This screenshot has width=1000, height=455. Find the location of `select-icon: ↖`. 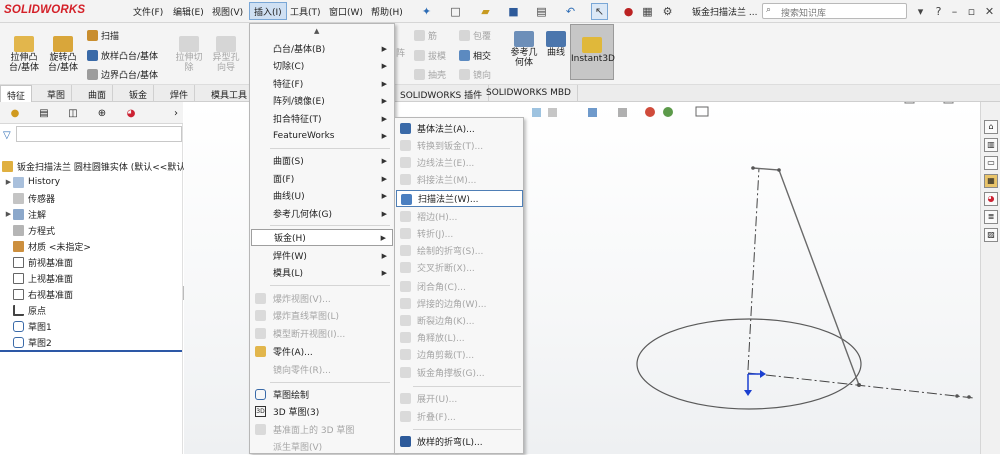

select-icon: ↖ is located at coordinates (599, 11).